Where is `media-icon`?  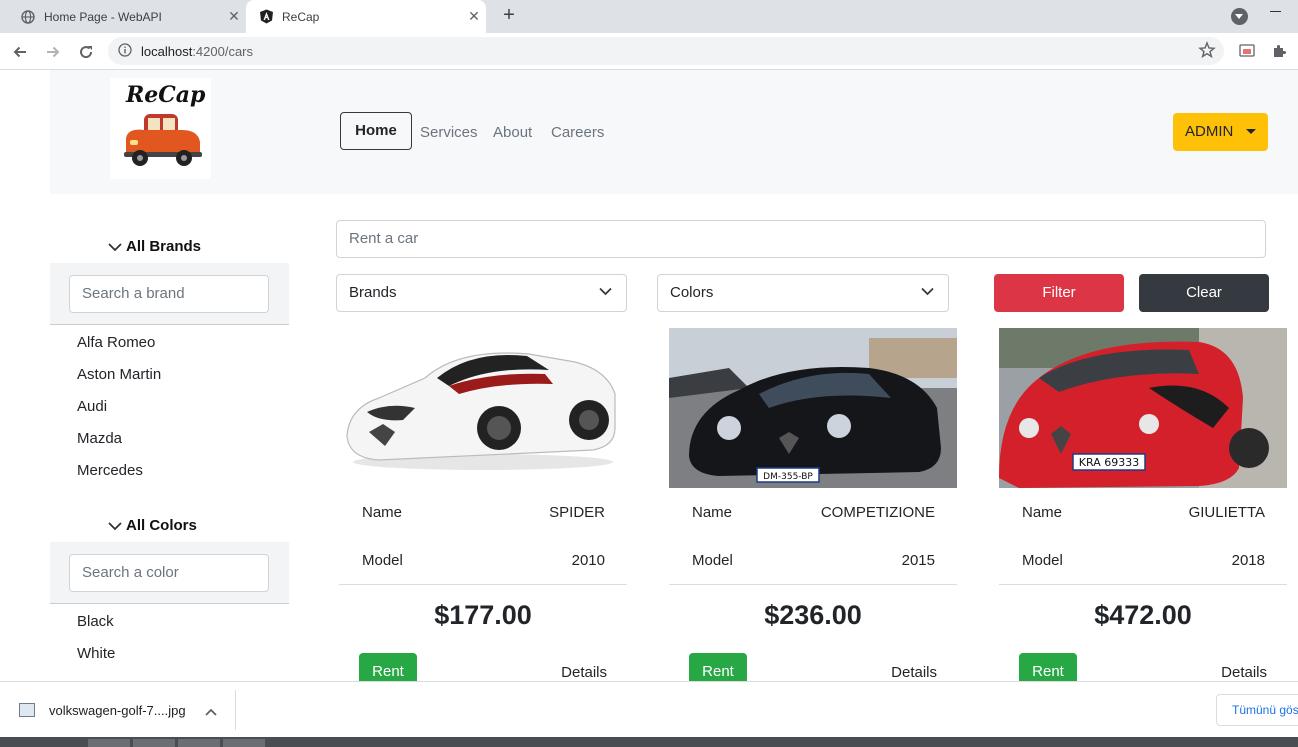
media-icon is located at coordinates (1247, 51).